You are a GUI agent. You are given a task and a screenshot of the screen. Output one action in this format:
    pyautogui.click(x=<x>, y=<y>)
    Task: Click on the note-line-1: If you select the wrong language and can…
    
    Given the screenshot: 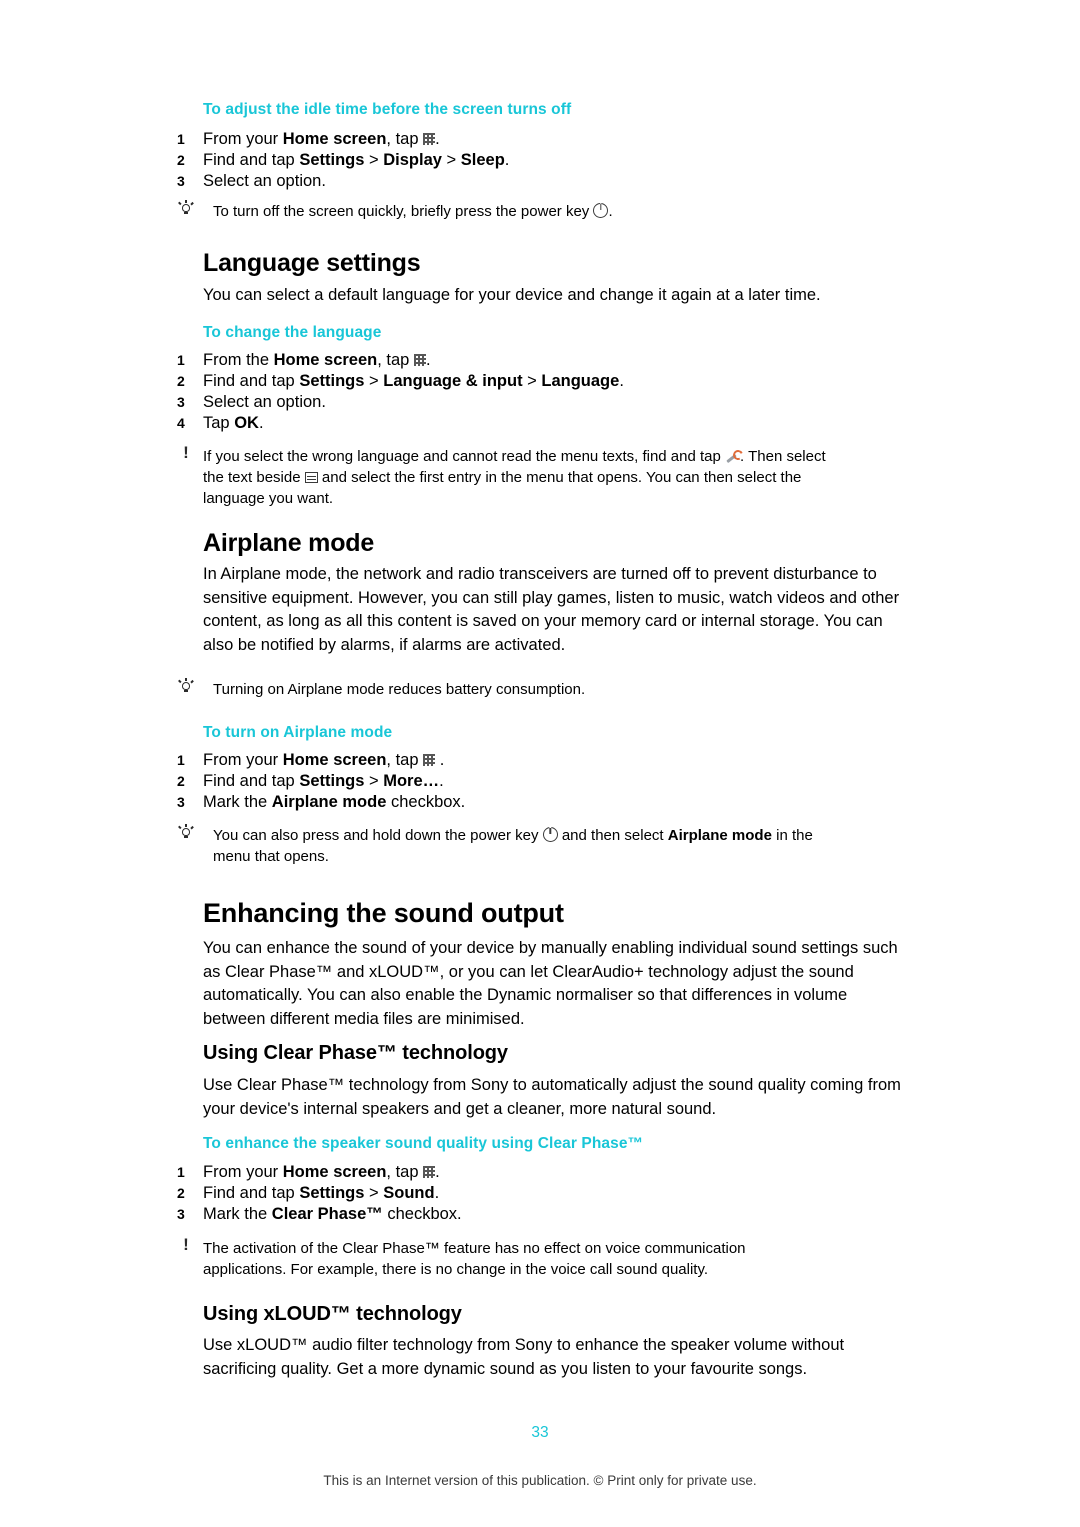 What is the action you would take?
    pyautogui.click(x=588, y=456)
    